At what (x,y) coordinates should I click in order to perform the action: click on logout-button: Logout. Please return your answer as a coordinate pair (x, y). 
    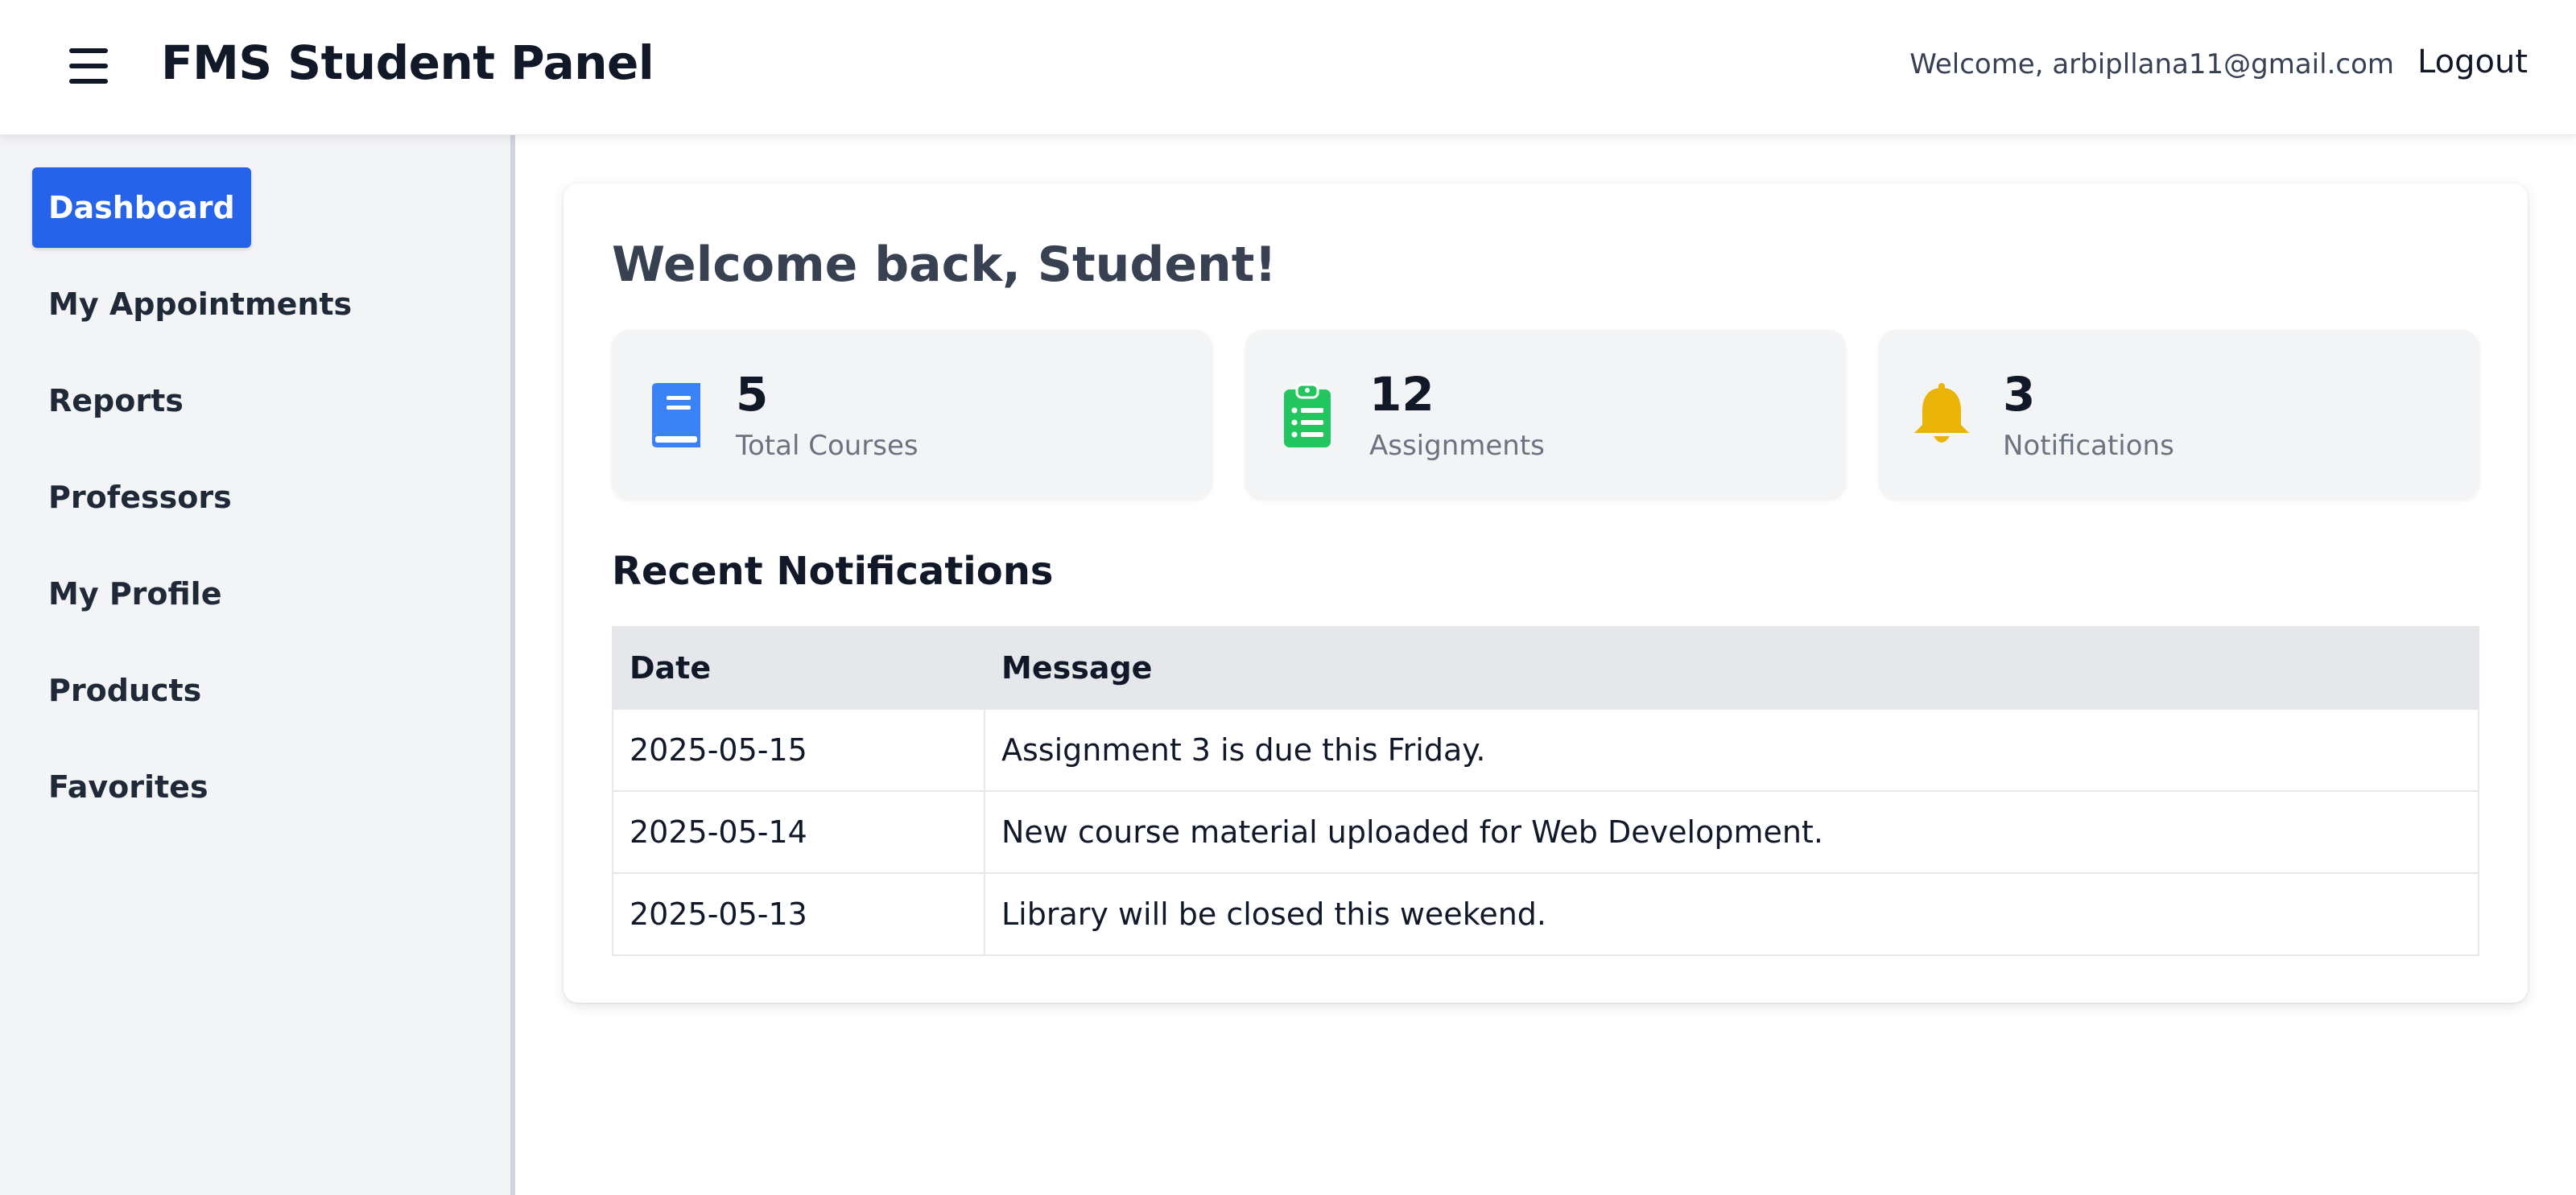
    Looking at the image, I should click on (2472, 62).